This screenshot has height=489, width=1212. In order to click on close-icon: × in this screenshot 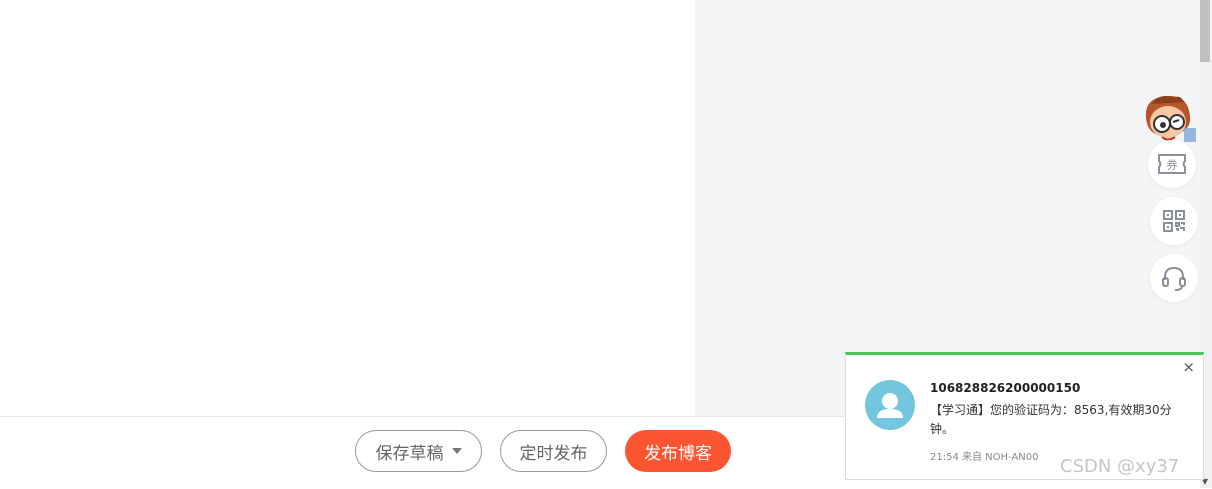, I will do `click(1188, 367)`.